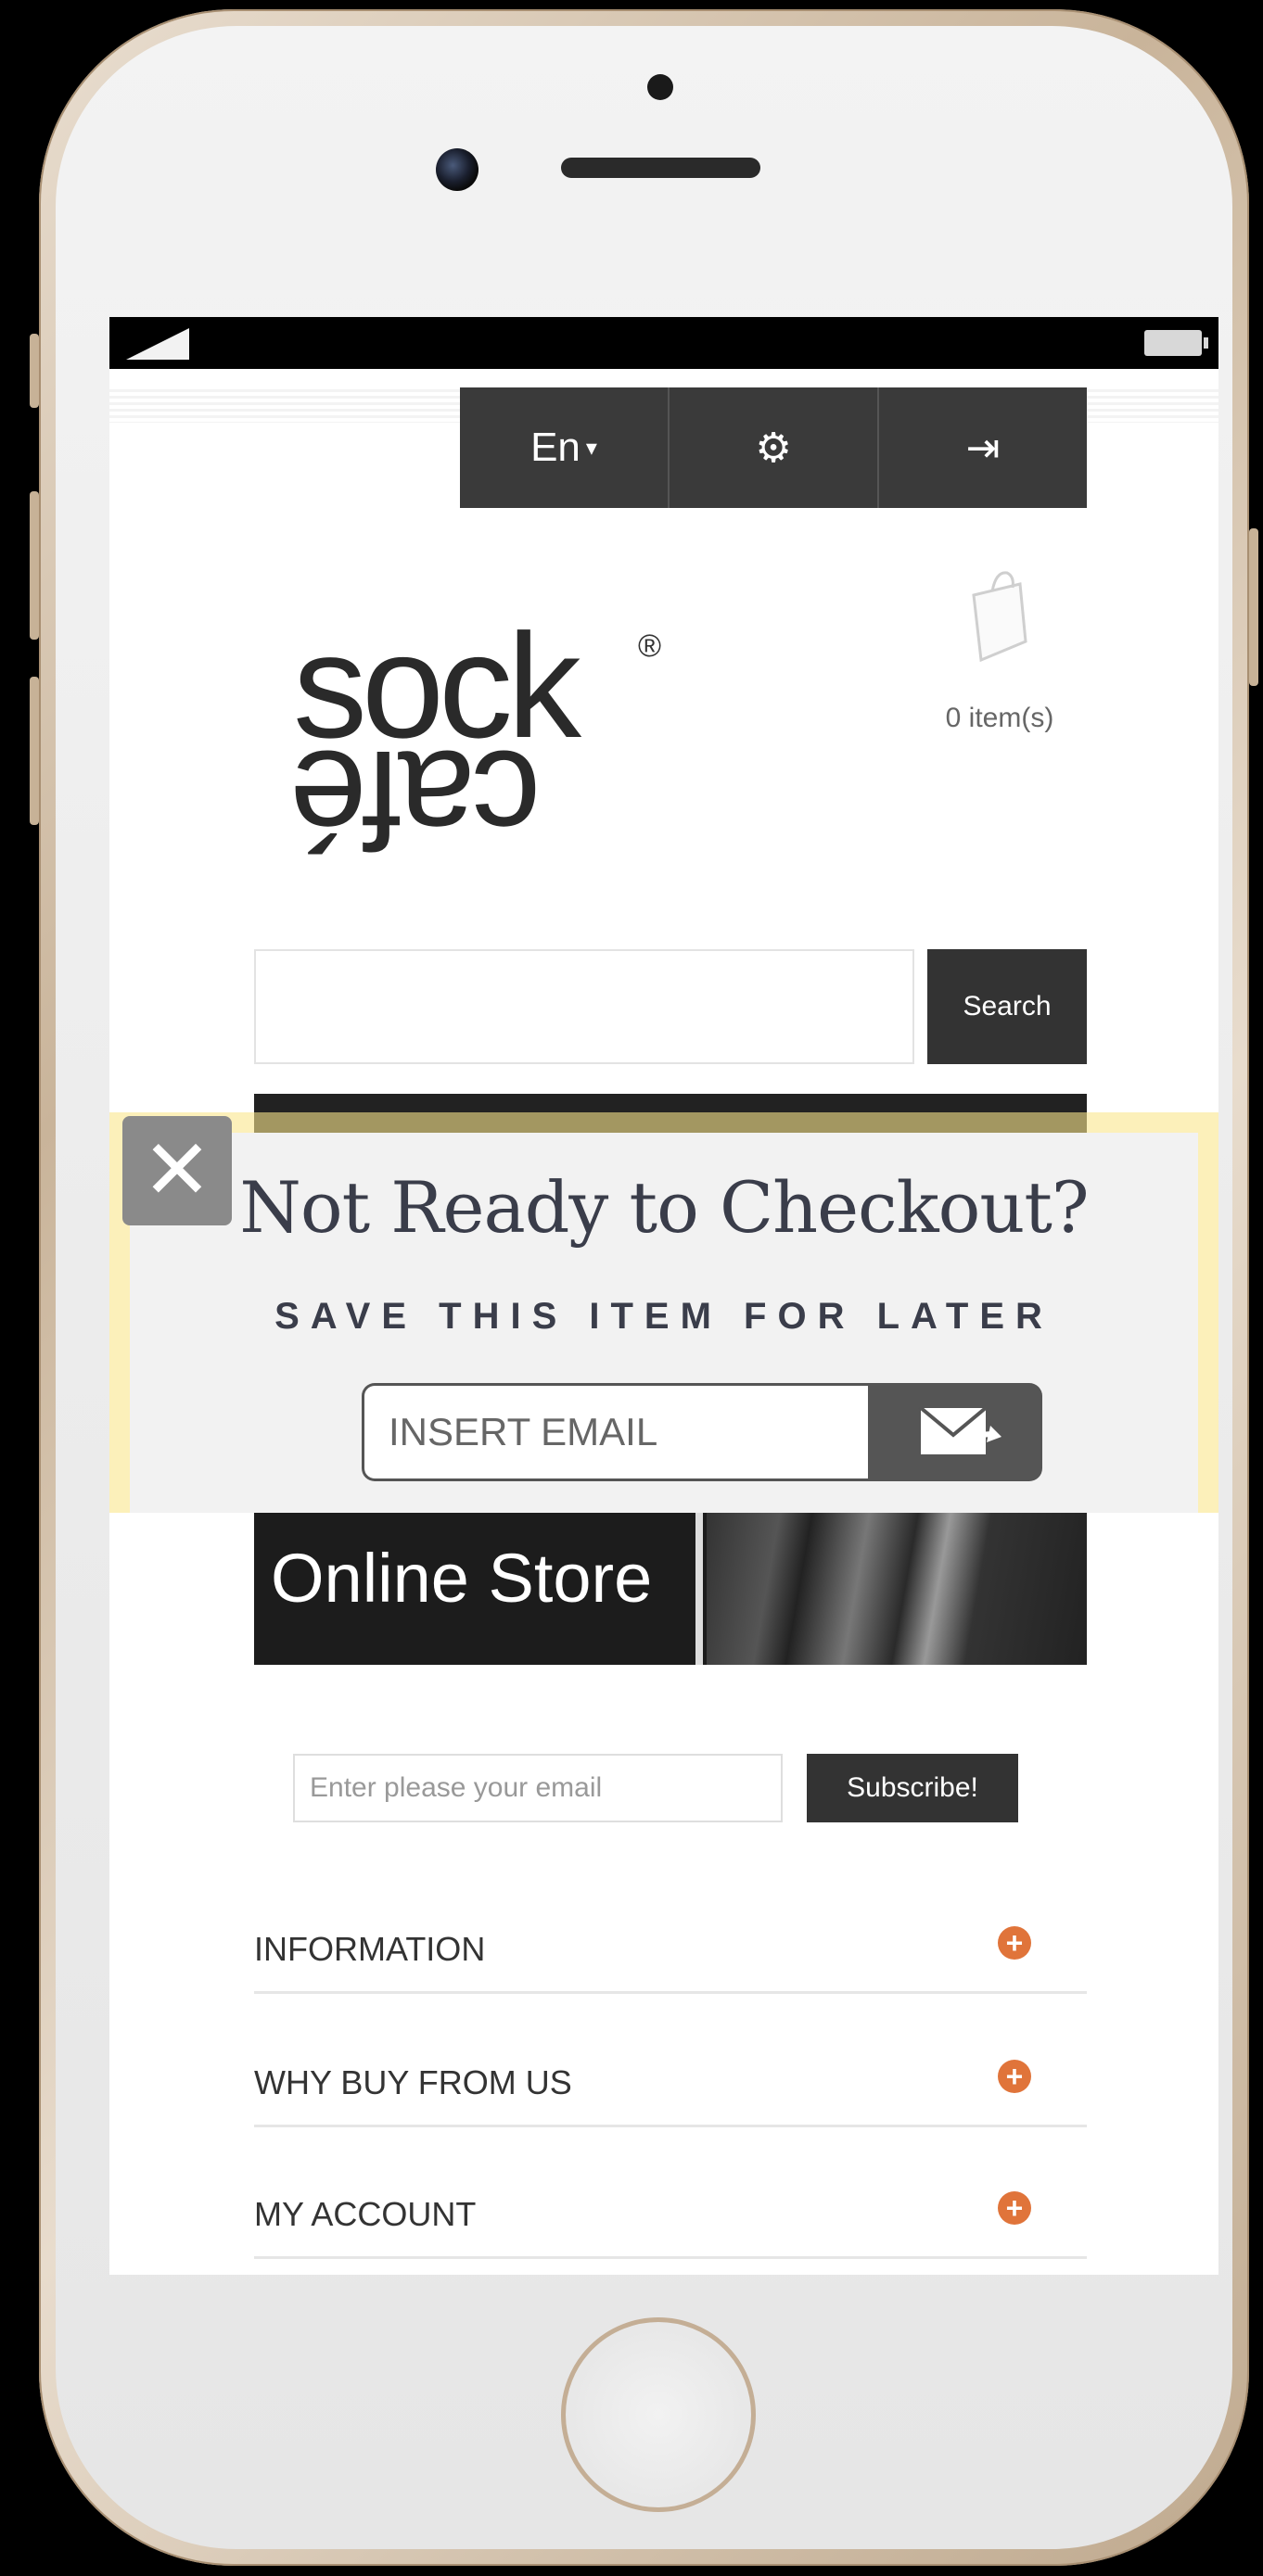 The height and width of the screenshot is (2576, 1263). Describe the element at coordinates (1176, 343) in the screenshot. I see `battery-icon` at that location.